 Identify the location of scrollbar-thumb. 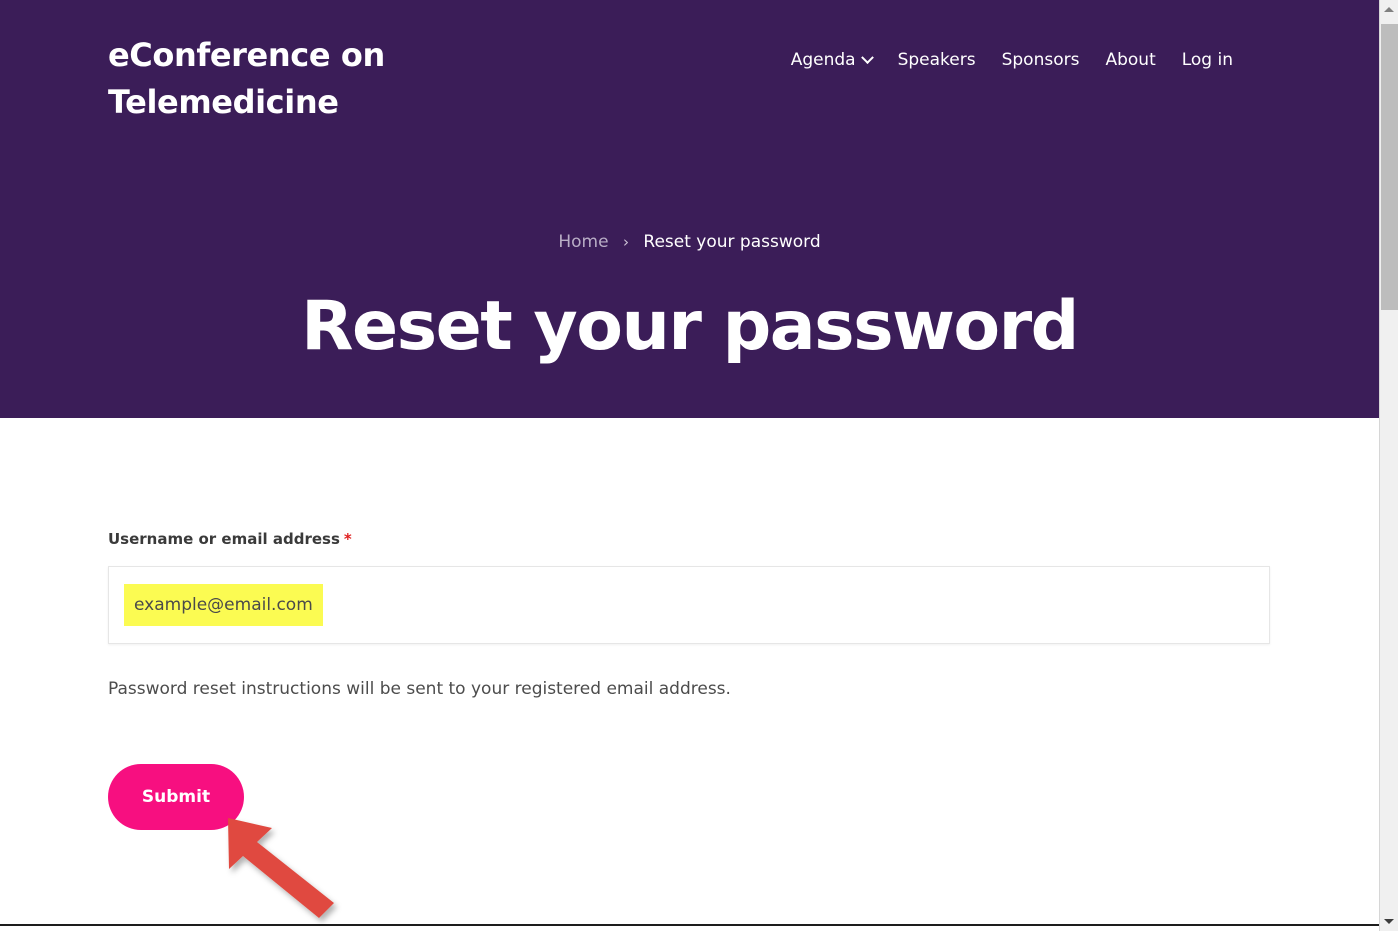
(1389, 167).